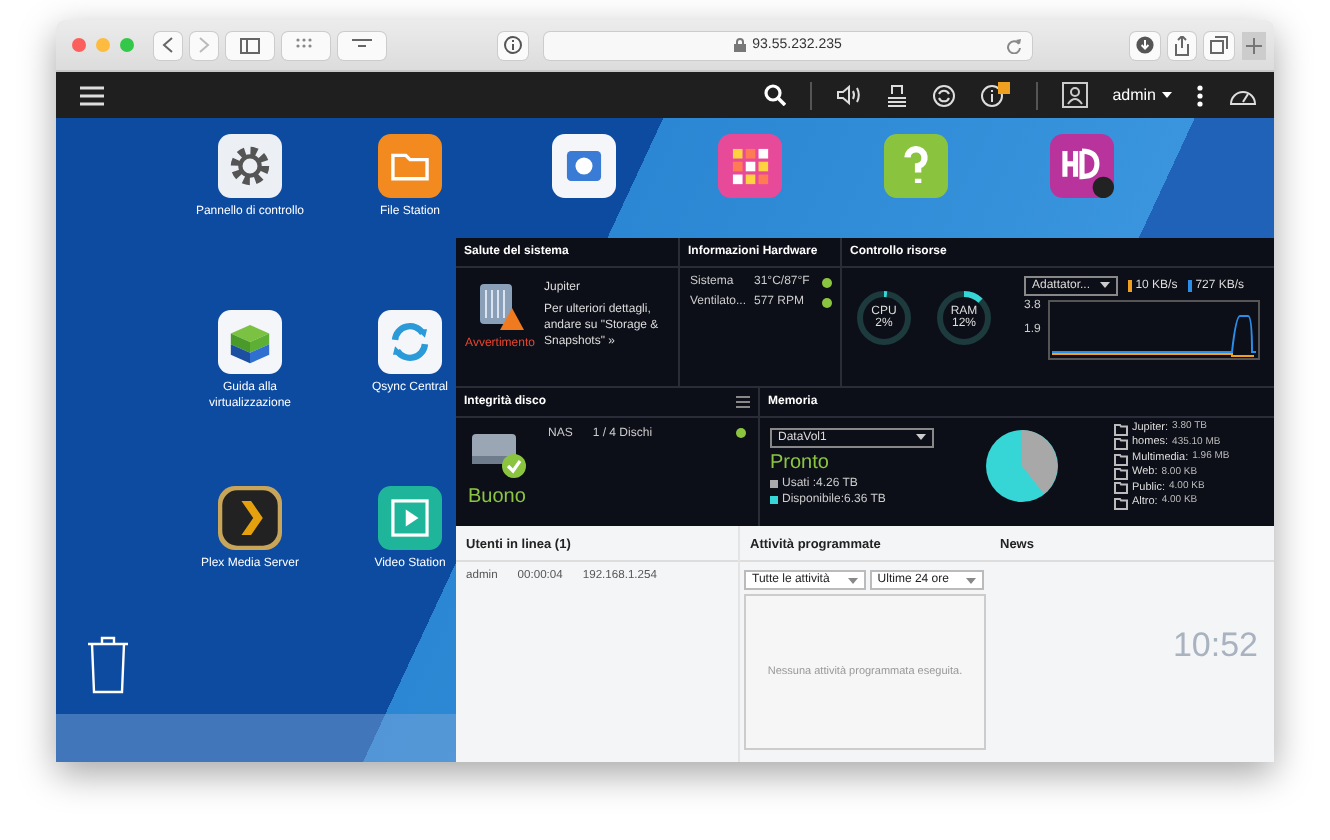 This screenshot has height=840, width=1330. Describe the element at coordinates (108, 664) in the screenshot. I see `trash-icon` at that location.